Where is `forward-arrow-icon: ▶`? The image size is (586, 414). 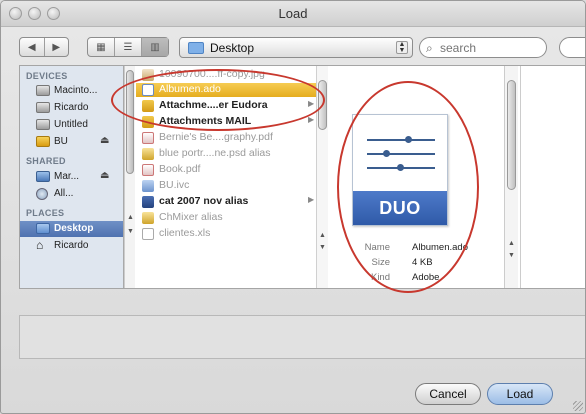
forward-arrow-icon: ▶ is located at coordinates (57, 47).